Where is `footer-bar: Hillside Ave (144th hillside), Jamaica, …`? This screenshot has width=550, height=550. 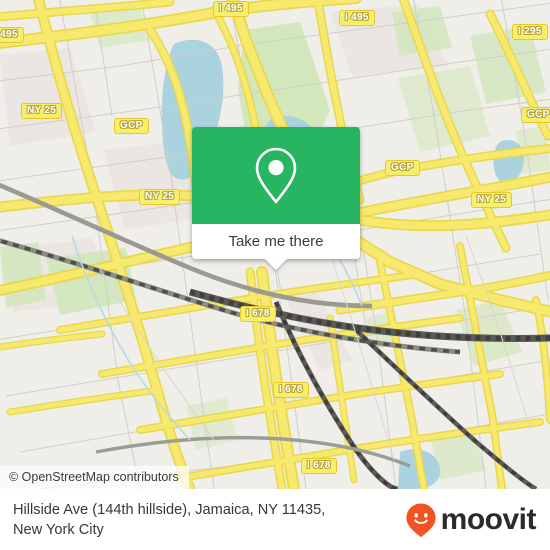
footer-bar: Hillside Ave (144th hillside), Jamaica, … is located at coordinates (275, 519).